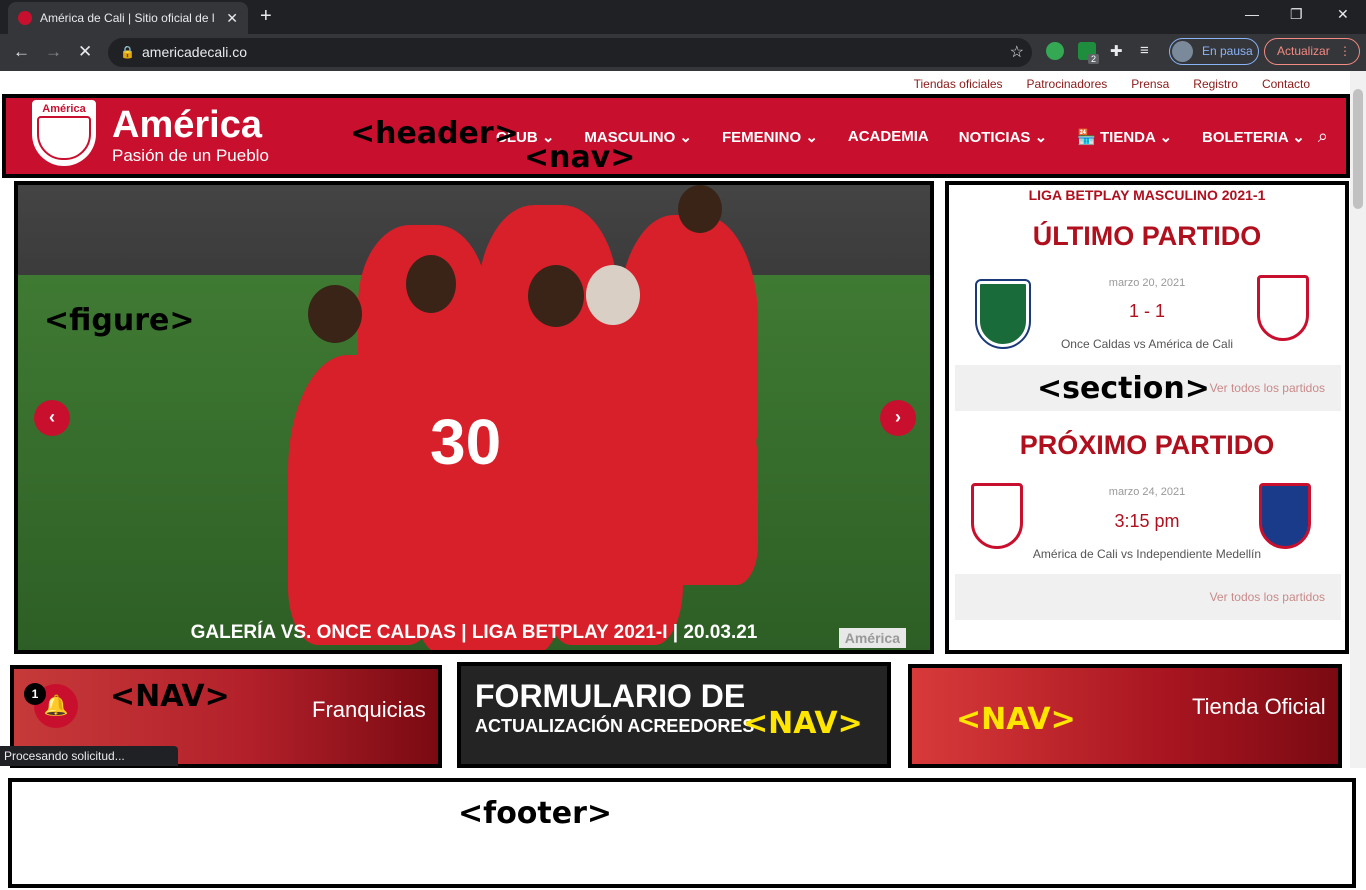 This screenshot has width=1366, height=890. What do you see at coordinates (615, 726) in the screenshot?
I see `form-title-line2: ACTUALIZACIÓN ACREEDORES` at bounding box center [615, 726].